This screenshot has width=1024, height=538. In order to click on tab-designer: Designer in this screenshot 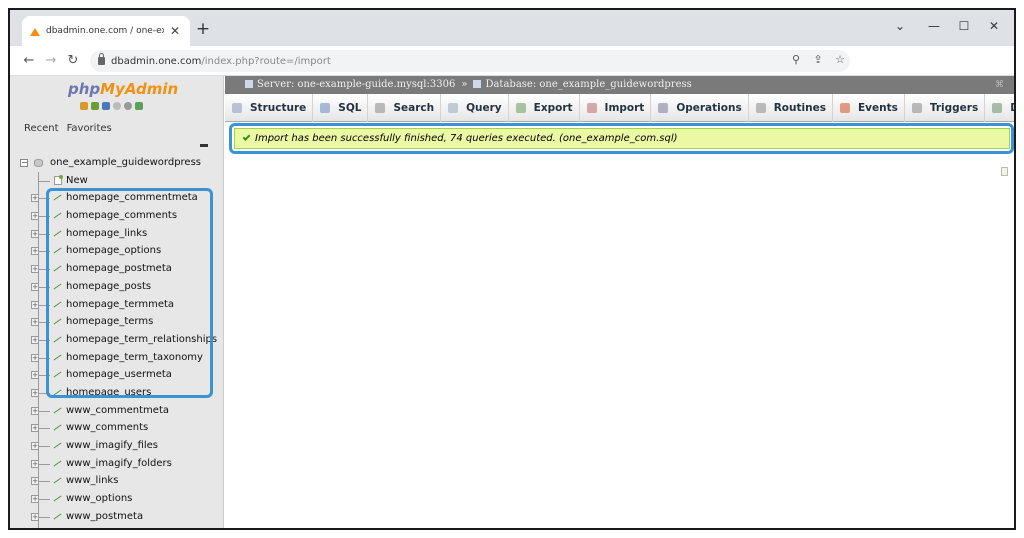, I will do `click(999, 108)`.